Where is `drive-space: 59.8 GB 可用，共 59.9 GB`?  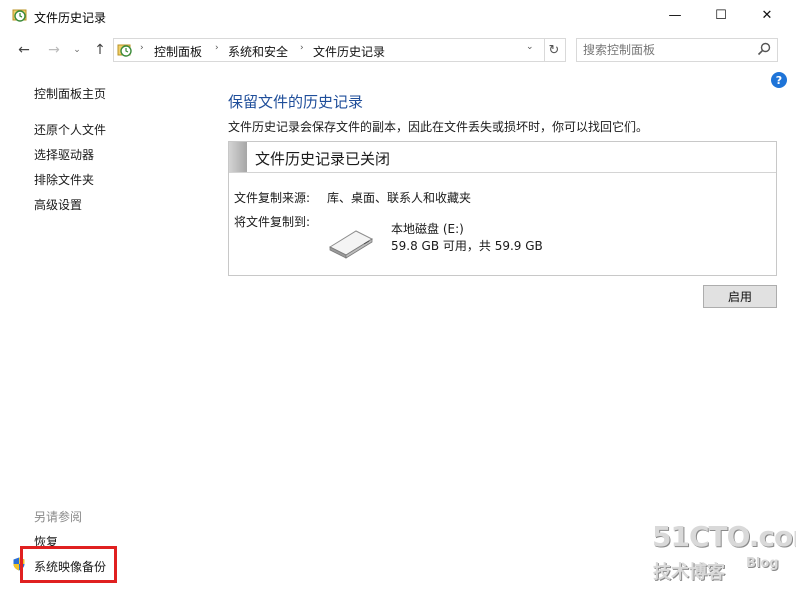 drive-space: 59.8 GB 可用，共 59.9 GB is located at coordinates (467, 246).